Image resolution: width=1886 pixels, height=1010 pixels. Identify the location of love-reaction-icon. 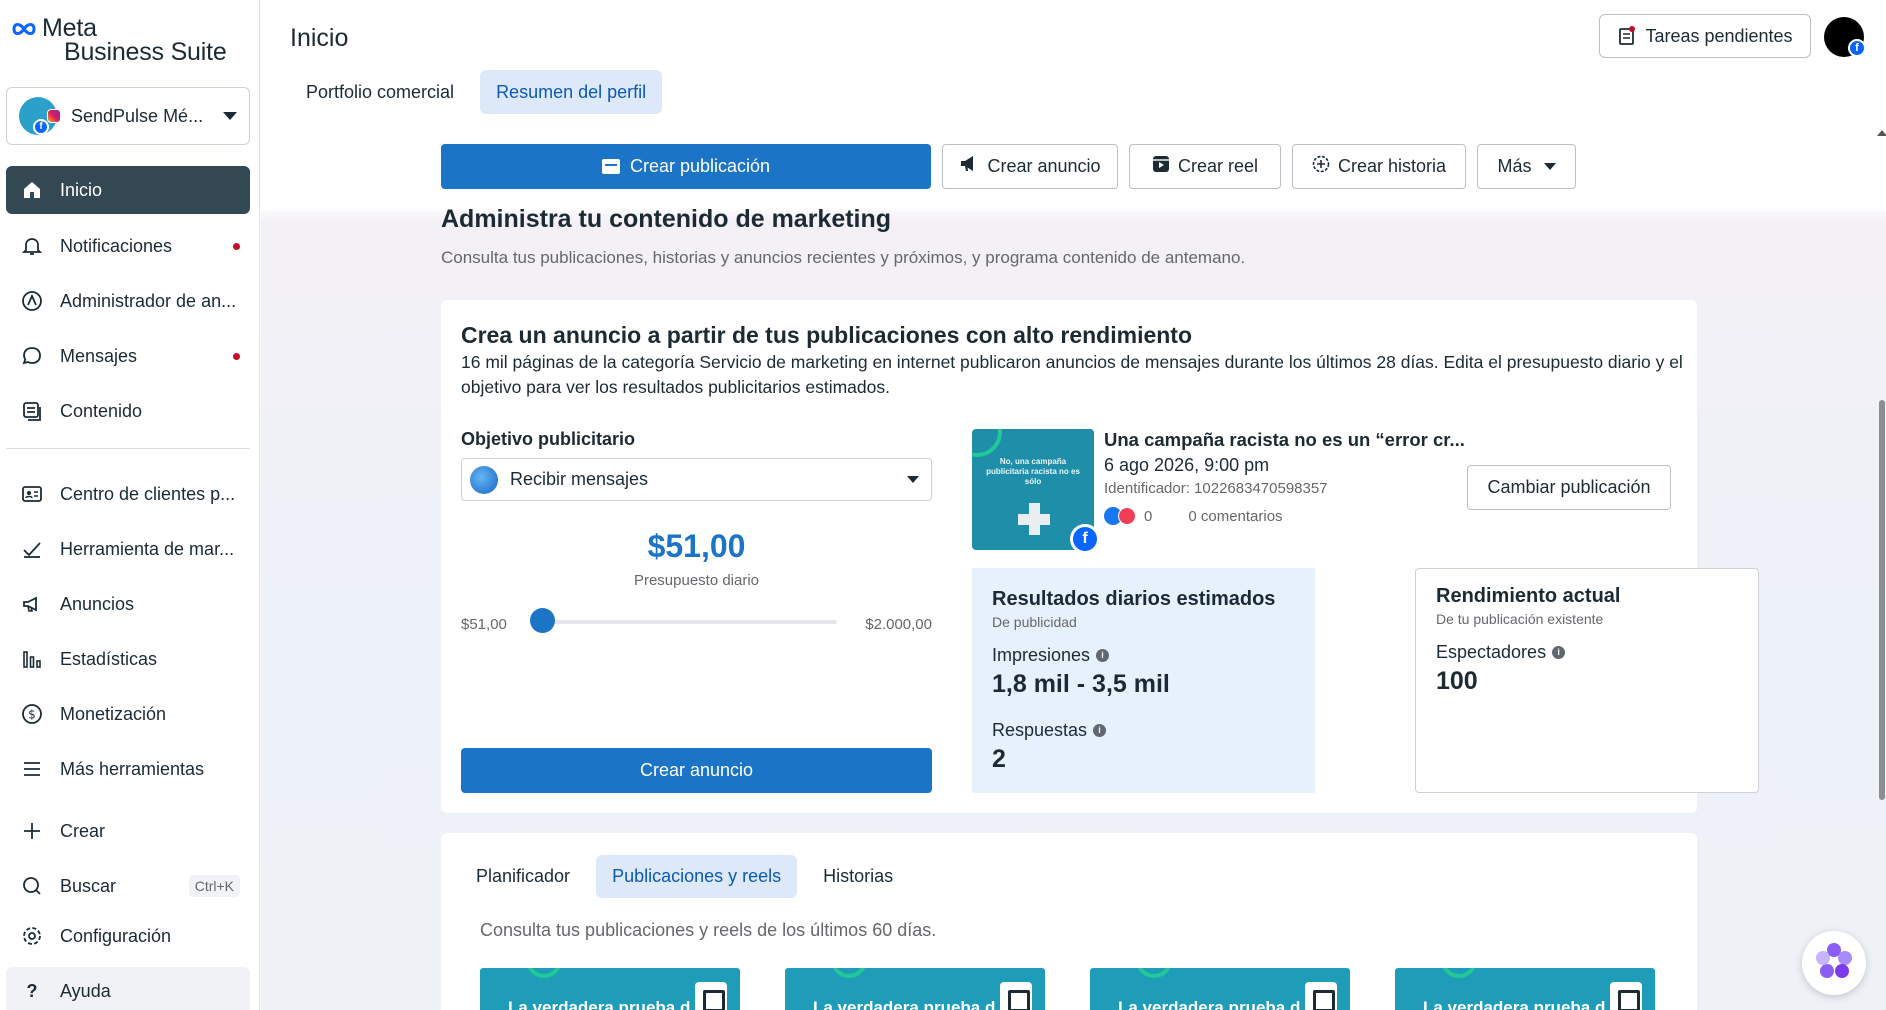
(1127, 516).